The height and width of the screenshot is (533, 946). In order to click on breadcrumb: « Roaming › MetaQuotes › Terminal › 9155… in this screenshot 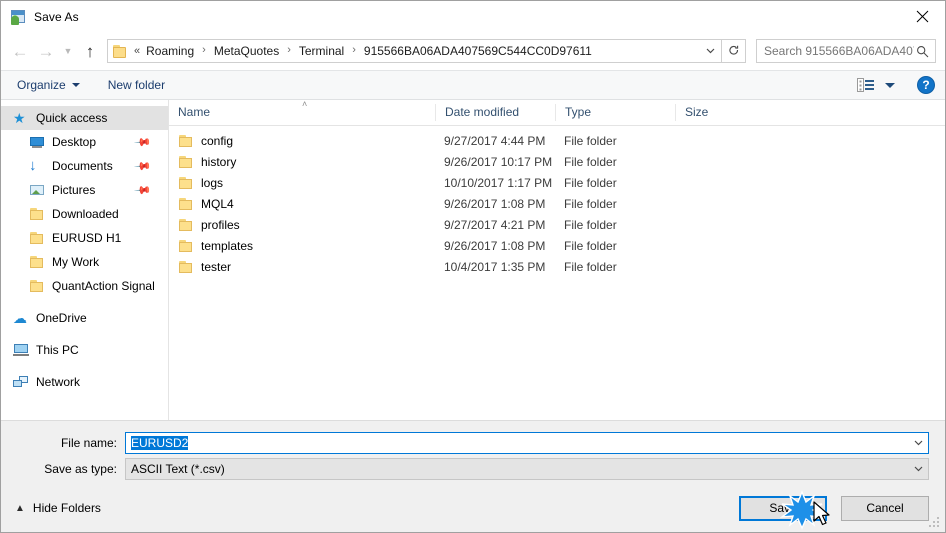, I will do `click(414, 51)`.